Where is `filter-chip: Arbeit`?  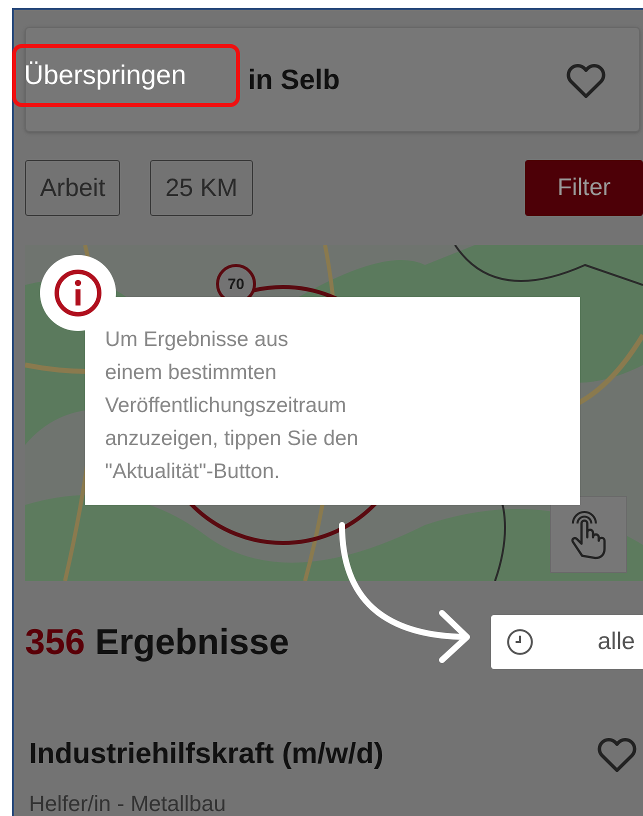
filter-chip: Arbeit is located at coordinates (72, 188).